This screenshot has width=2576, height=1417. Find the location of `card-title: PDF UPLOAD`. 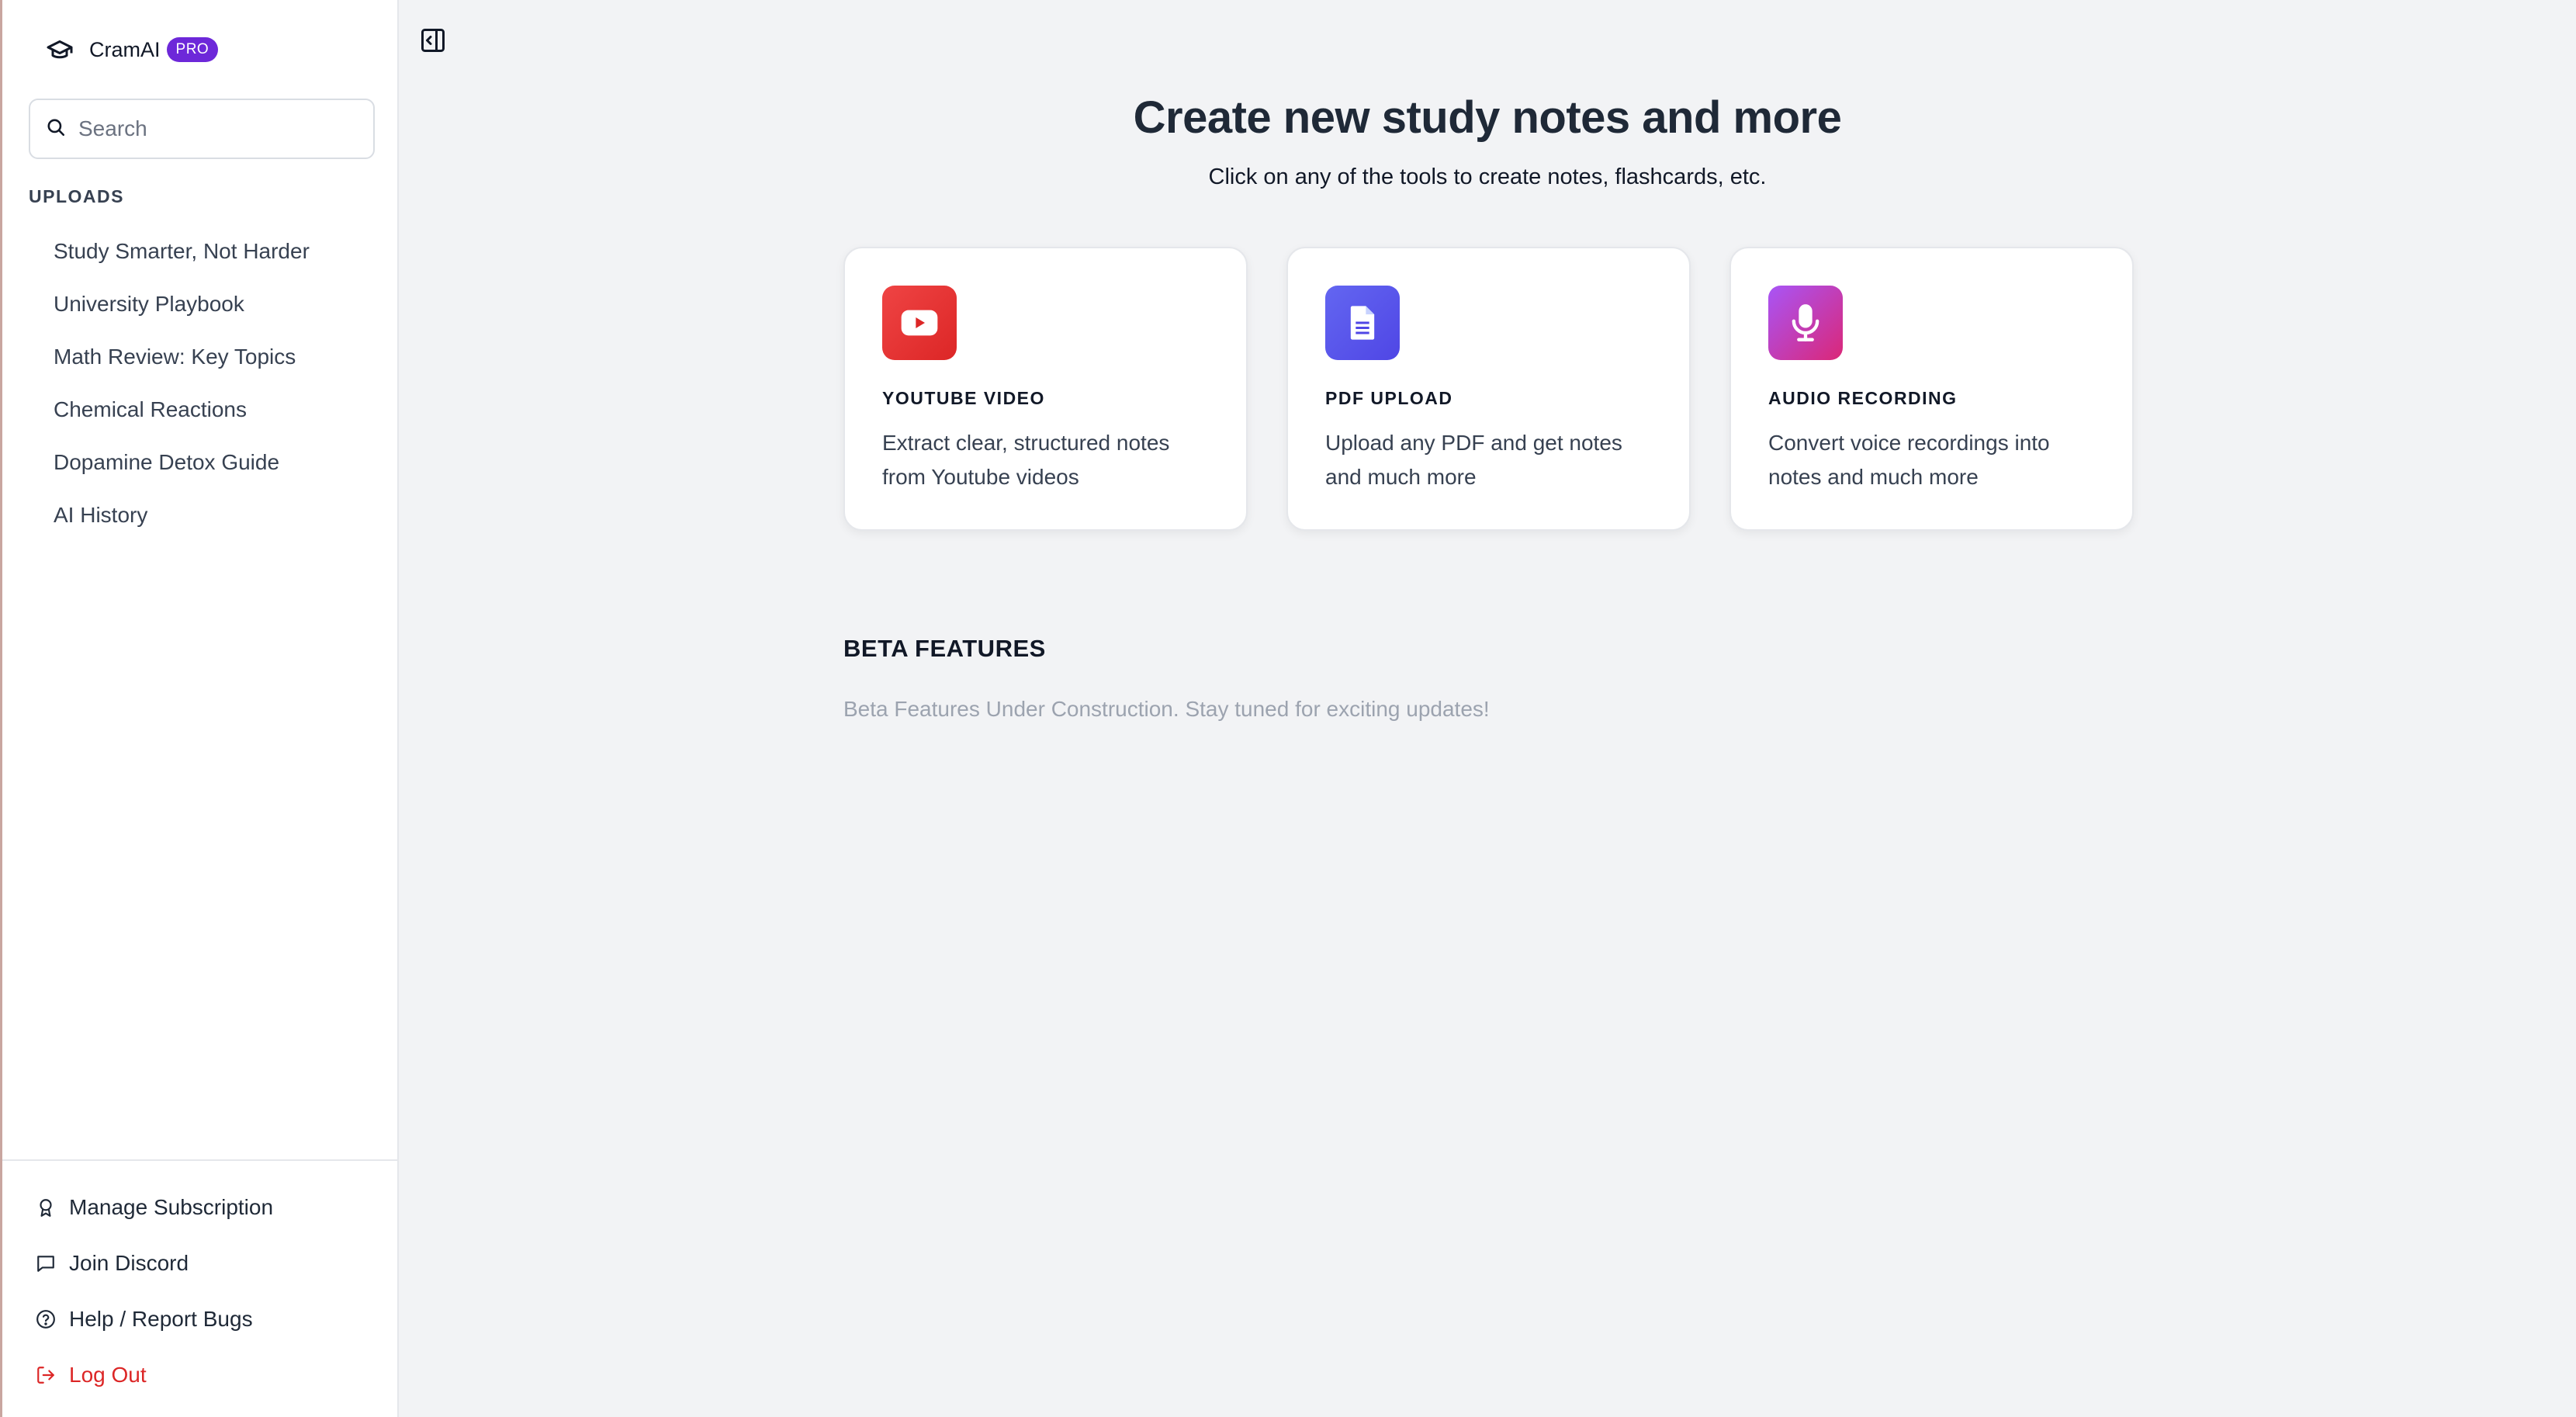

card-title: PDF UPLOAD is located at coordinates (1389, 398).